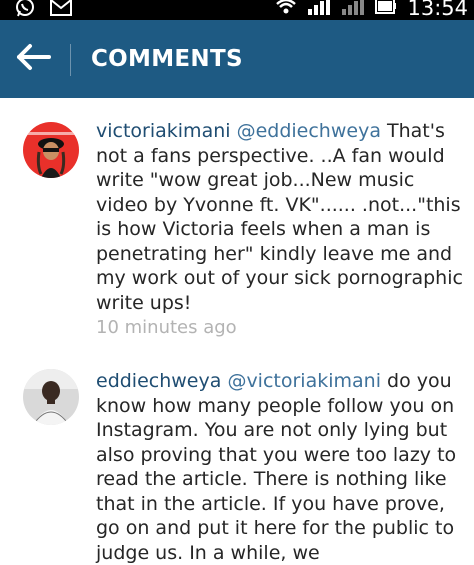 Image resolution: width=474 pixels, height=565 pixels. What do you see at coordinates (70, 60) in the screenshot?
I see `header-divider` at bounding box center [70, 60].